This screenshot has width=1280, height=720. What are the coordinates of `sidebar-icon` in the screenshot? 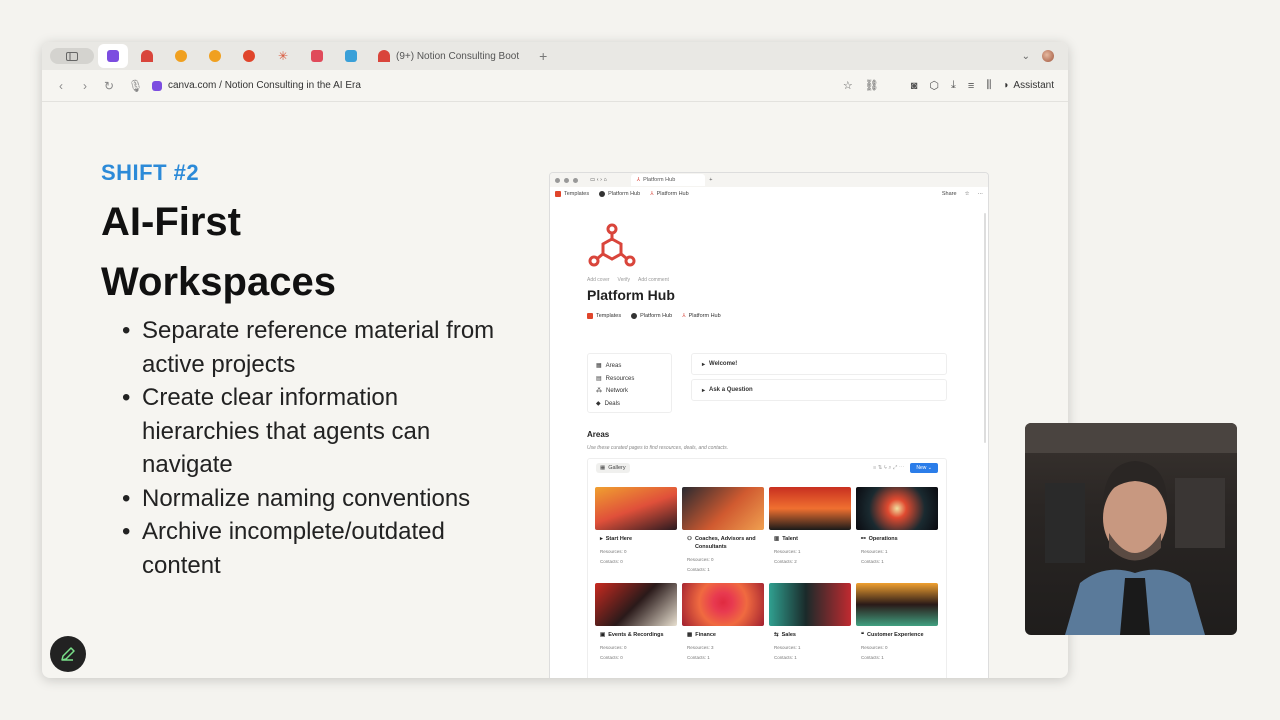 It's located at (72, 56).